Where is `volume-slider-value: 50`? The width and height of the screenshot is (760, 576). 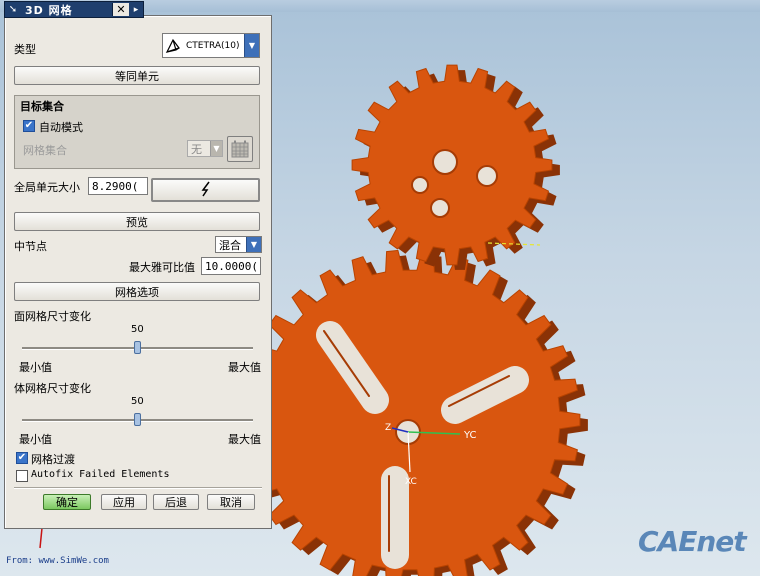
volume-slider-value: 50 is located at coordinates (137, 401).